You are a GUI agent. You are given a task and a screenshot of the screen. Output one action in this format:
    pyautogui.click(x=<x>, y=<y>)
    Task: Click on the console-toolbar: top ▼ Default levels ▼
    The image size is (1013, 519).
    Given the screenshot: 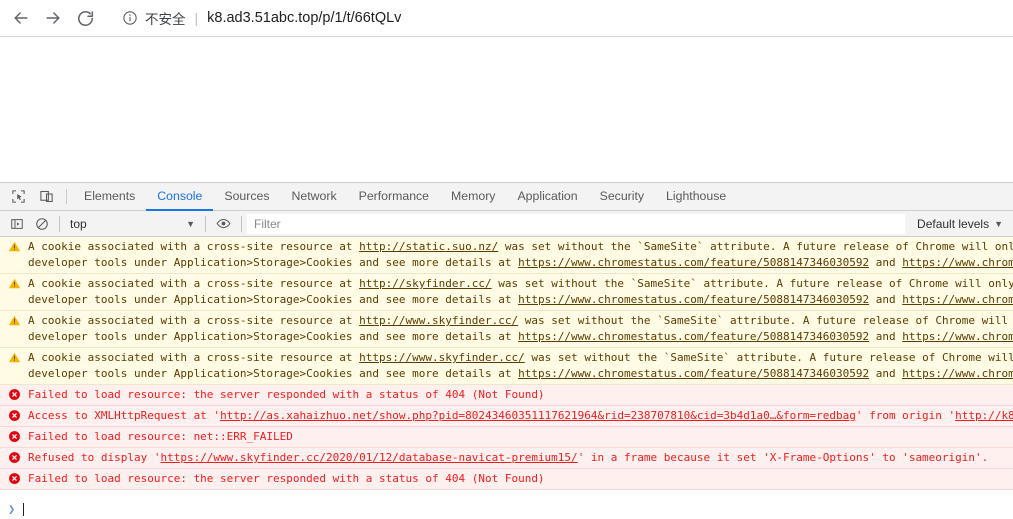 What is the action you would take?
    pyautogui.click(x=506, y=224)
    